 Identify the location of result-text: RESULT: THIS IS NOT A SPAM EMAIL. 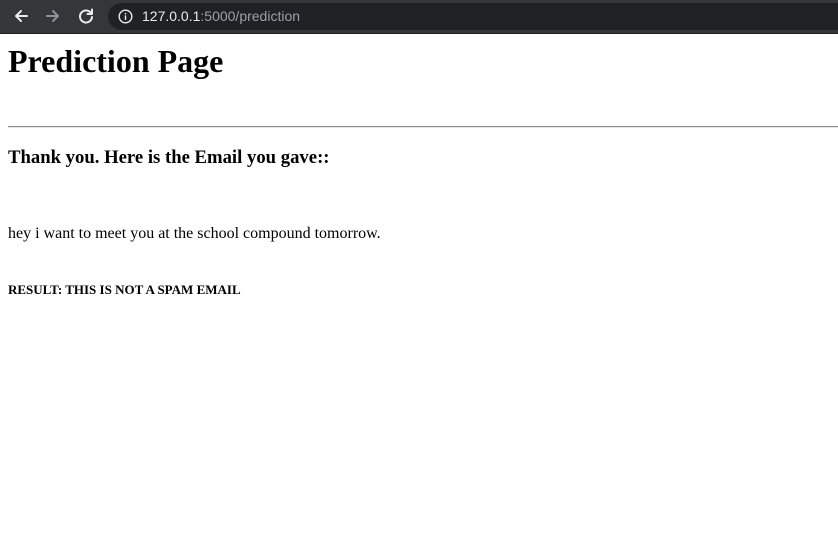
(124, 289).